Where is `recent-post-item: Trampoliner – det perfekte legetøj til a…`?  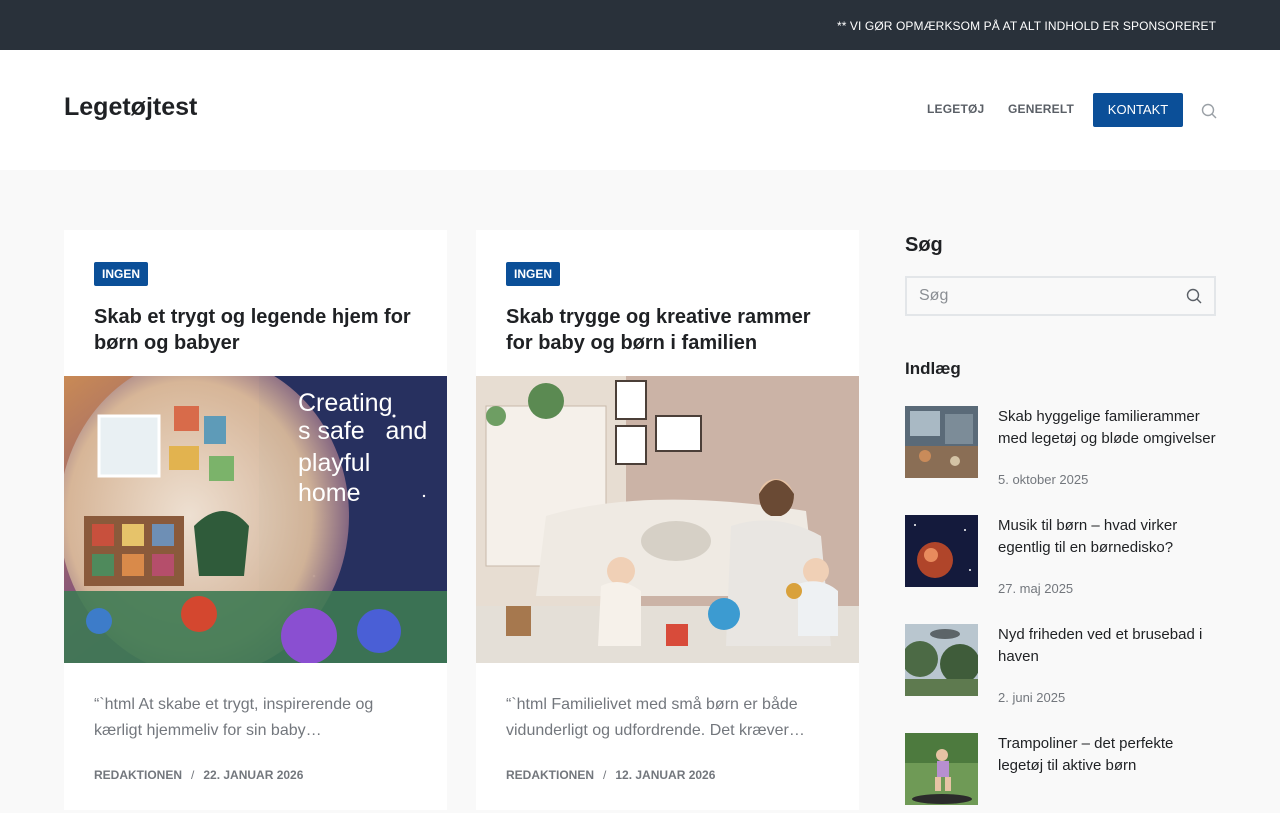
recent-post-item: Trampoliner – det perfekte legetøj til a… is located at coordinates (1060, 773).